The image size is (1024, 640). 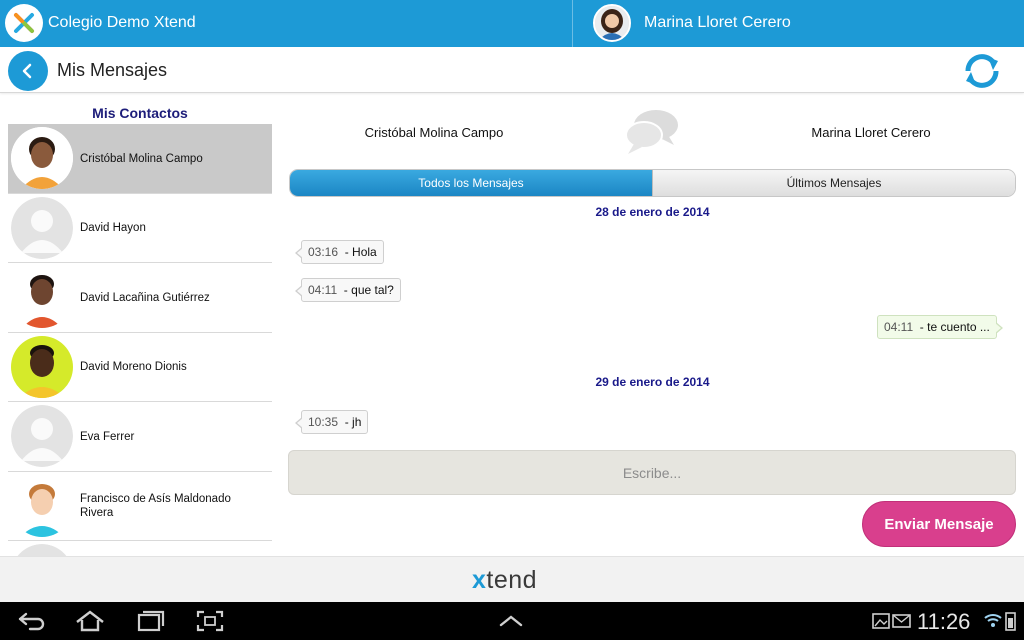 What do you see at coordinates (372, 290) in the screenshot?
I see `message-text: que tal?` at bounding box center [372, 290].